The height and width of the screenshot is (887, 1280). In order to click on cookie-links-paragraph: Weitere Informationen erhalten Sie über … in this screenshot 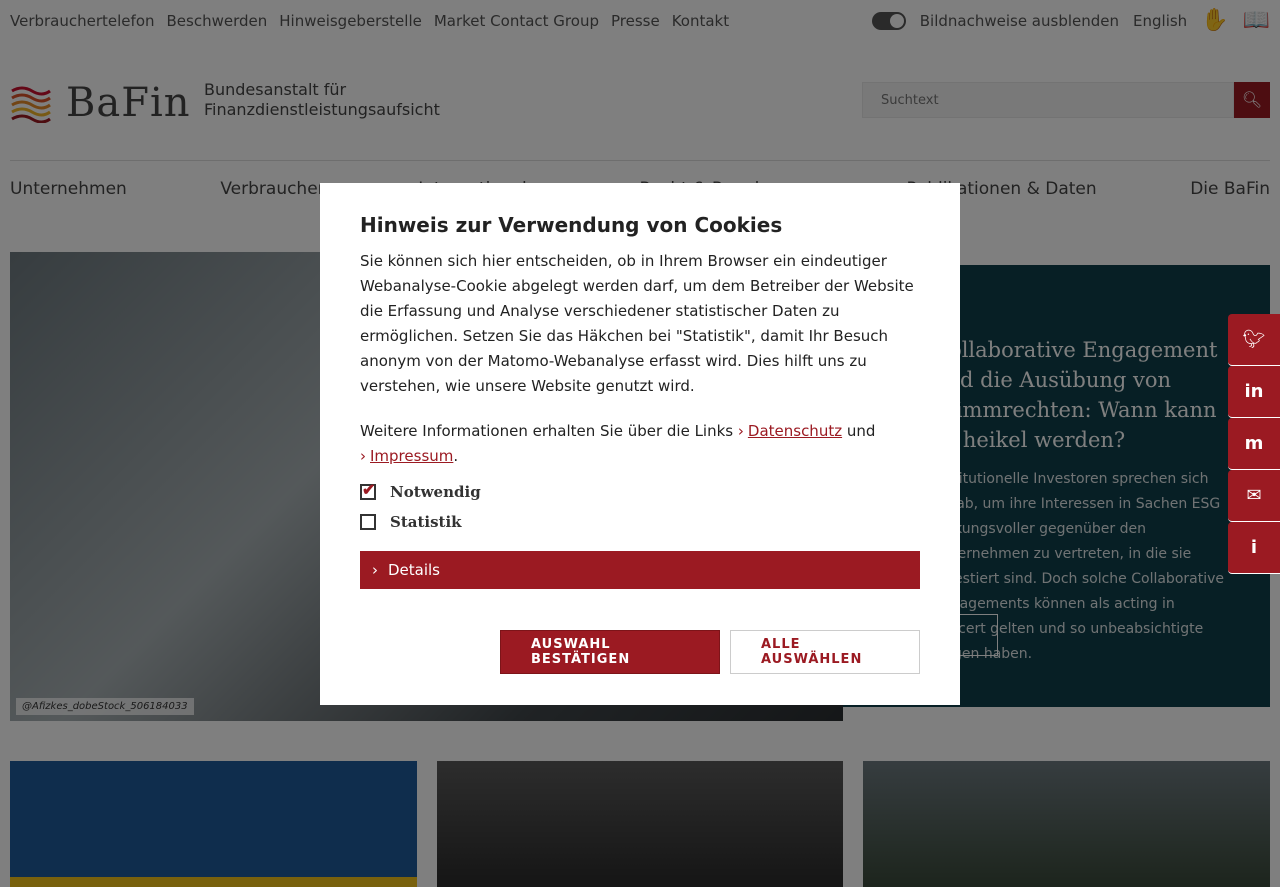, I will do `click(640, 444)`.